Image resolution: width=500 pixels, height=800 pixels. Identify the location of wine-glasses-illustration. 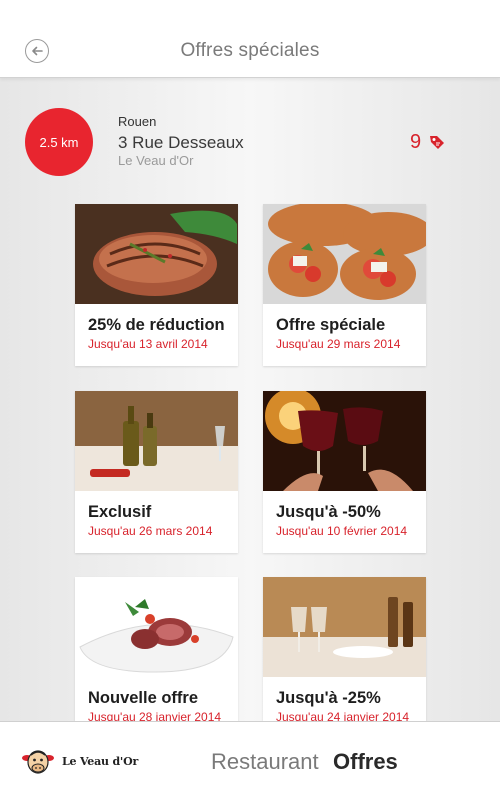
(344, 627).